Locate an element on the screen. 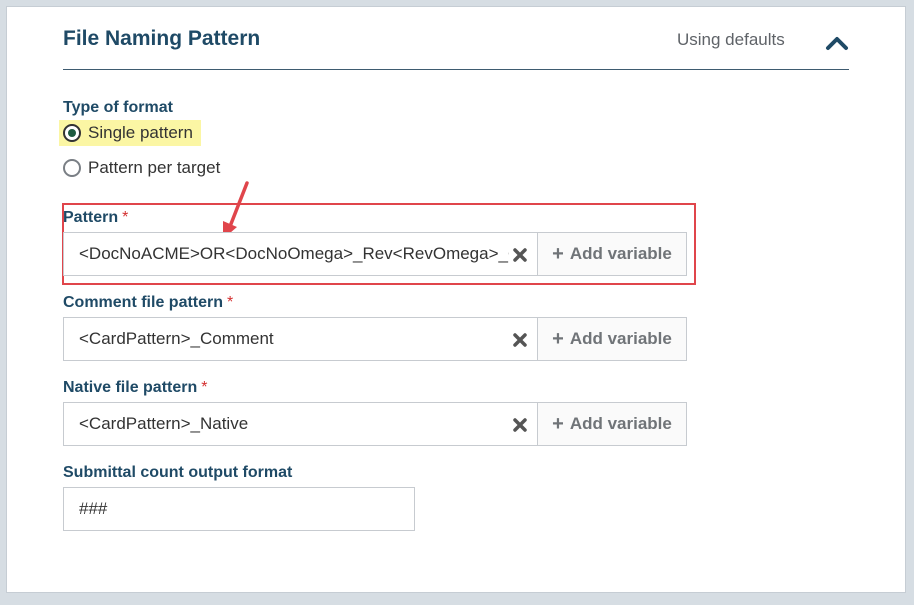  section-title: File Naming Pattern is located at coordinates (162, 38).